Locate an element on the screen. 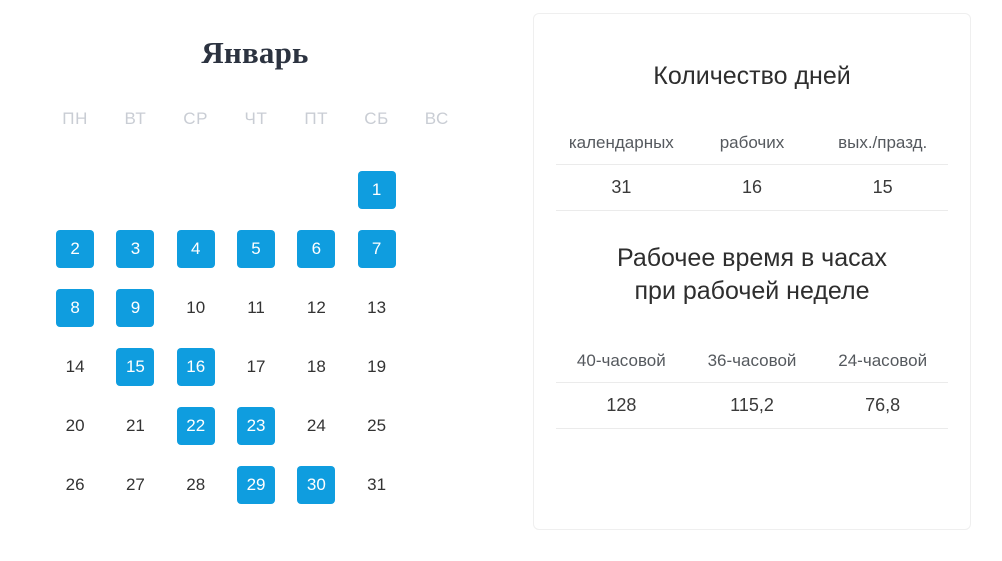 Image resolution: width=1002 pixels, height=561 pixels. calendar-day-29: 29 is located at coordinates (256, 484).